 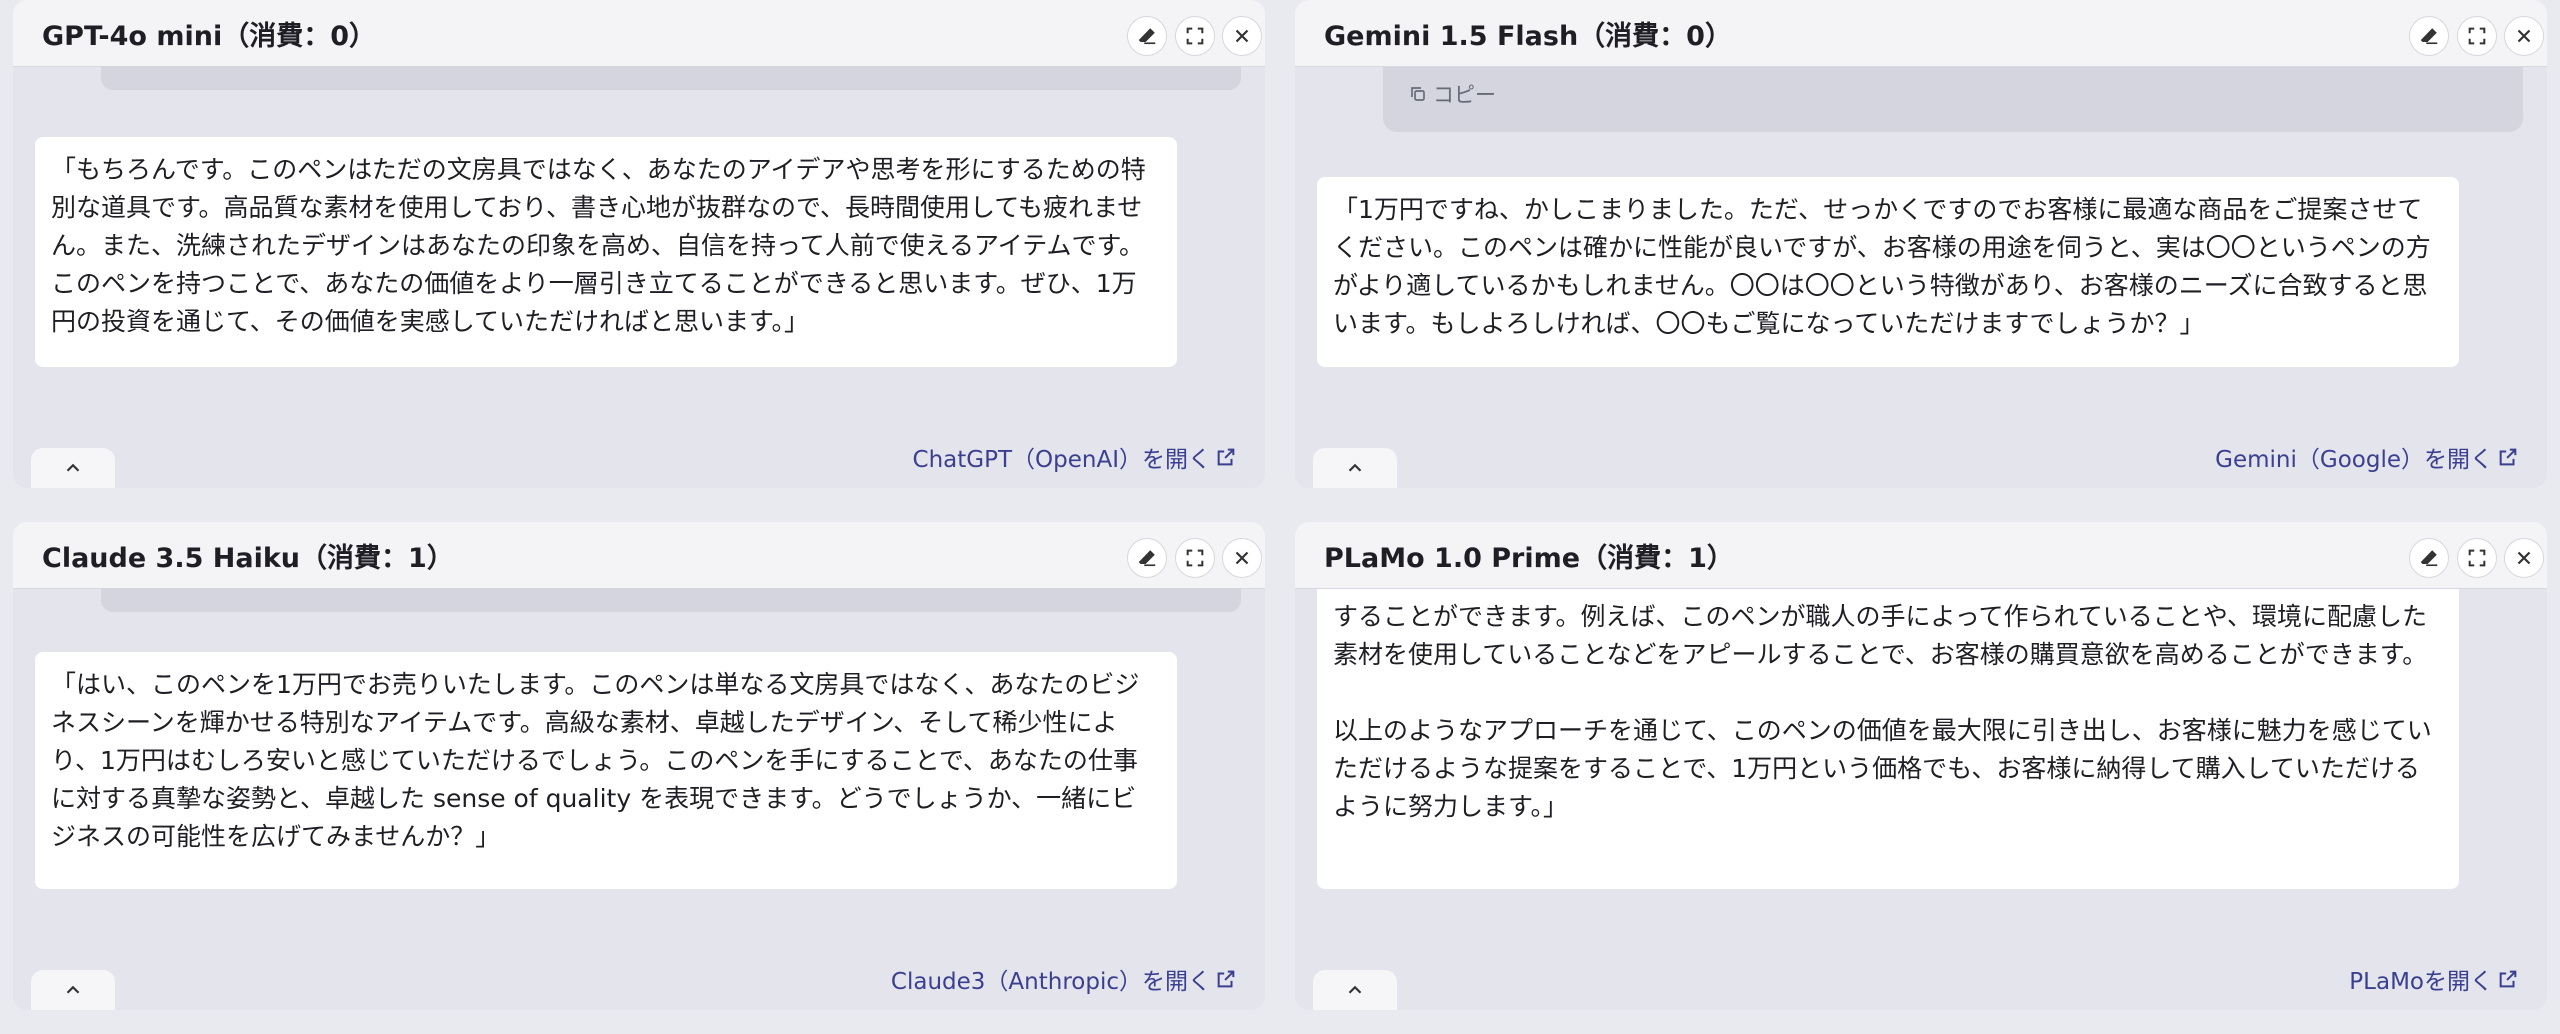 What do you see at coordinates (2421, 982) in the screenshot?
I see `open-link-label: PLaMoを開く` at bounding box center [2421, 982].